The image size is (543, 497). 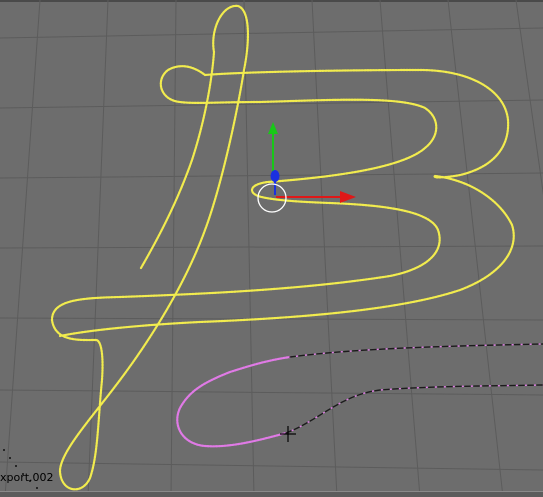 What do you see at coordinates (234, 401) in the screenshot?
I see `pink-stroke-curve` at bounding box center [234, 401].